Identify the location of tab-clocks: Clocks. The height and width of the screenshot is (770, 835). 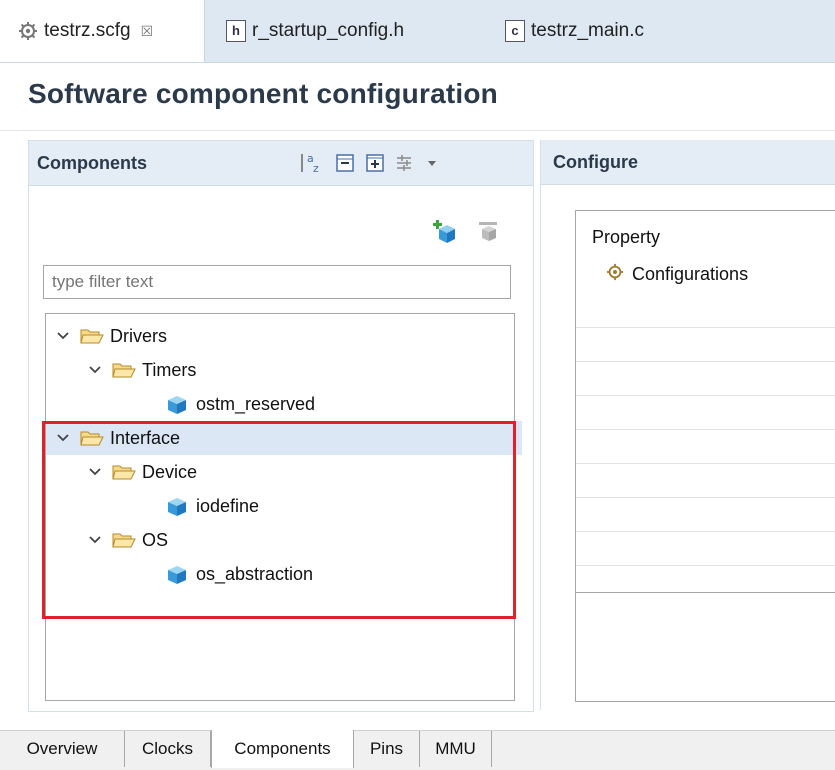
(168, 749).